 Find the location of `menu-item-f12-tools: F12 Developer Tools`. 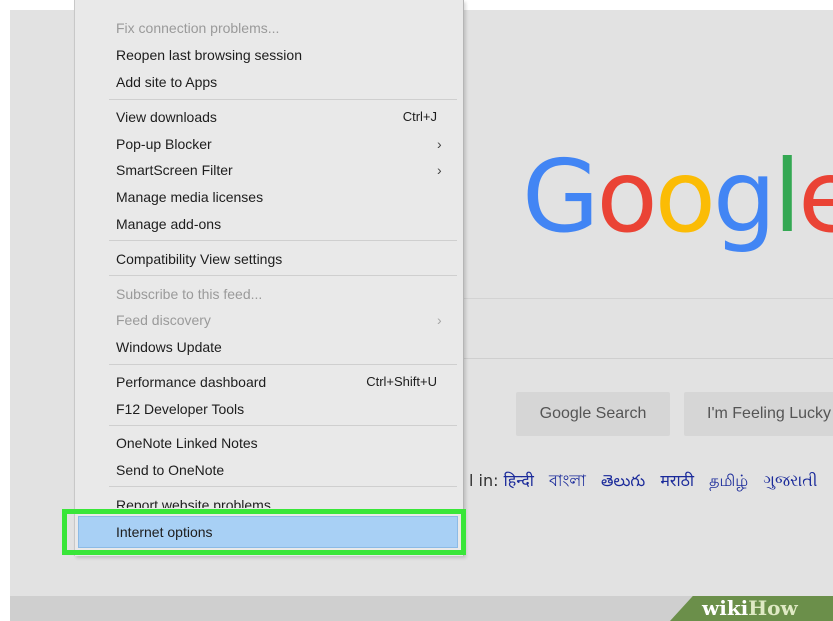

menu-item-f12-tools: F12 Developer Tools is located at coordinates (180, 409).